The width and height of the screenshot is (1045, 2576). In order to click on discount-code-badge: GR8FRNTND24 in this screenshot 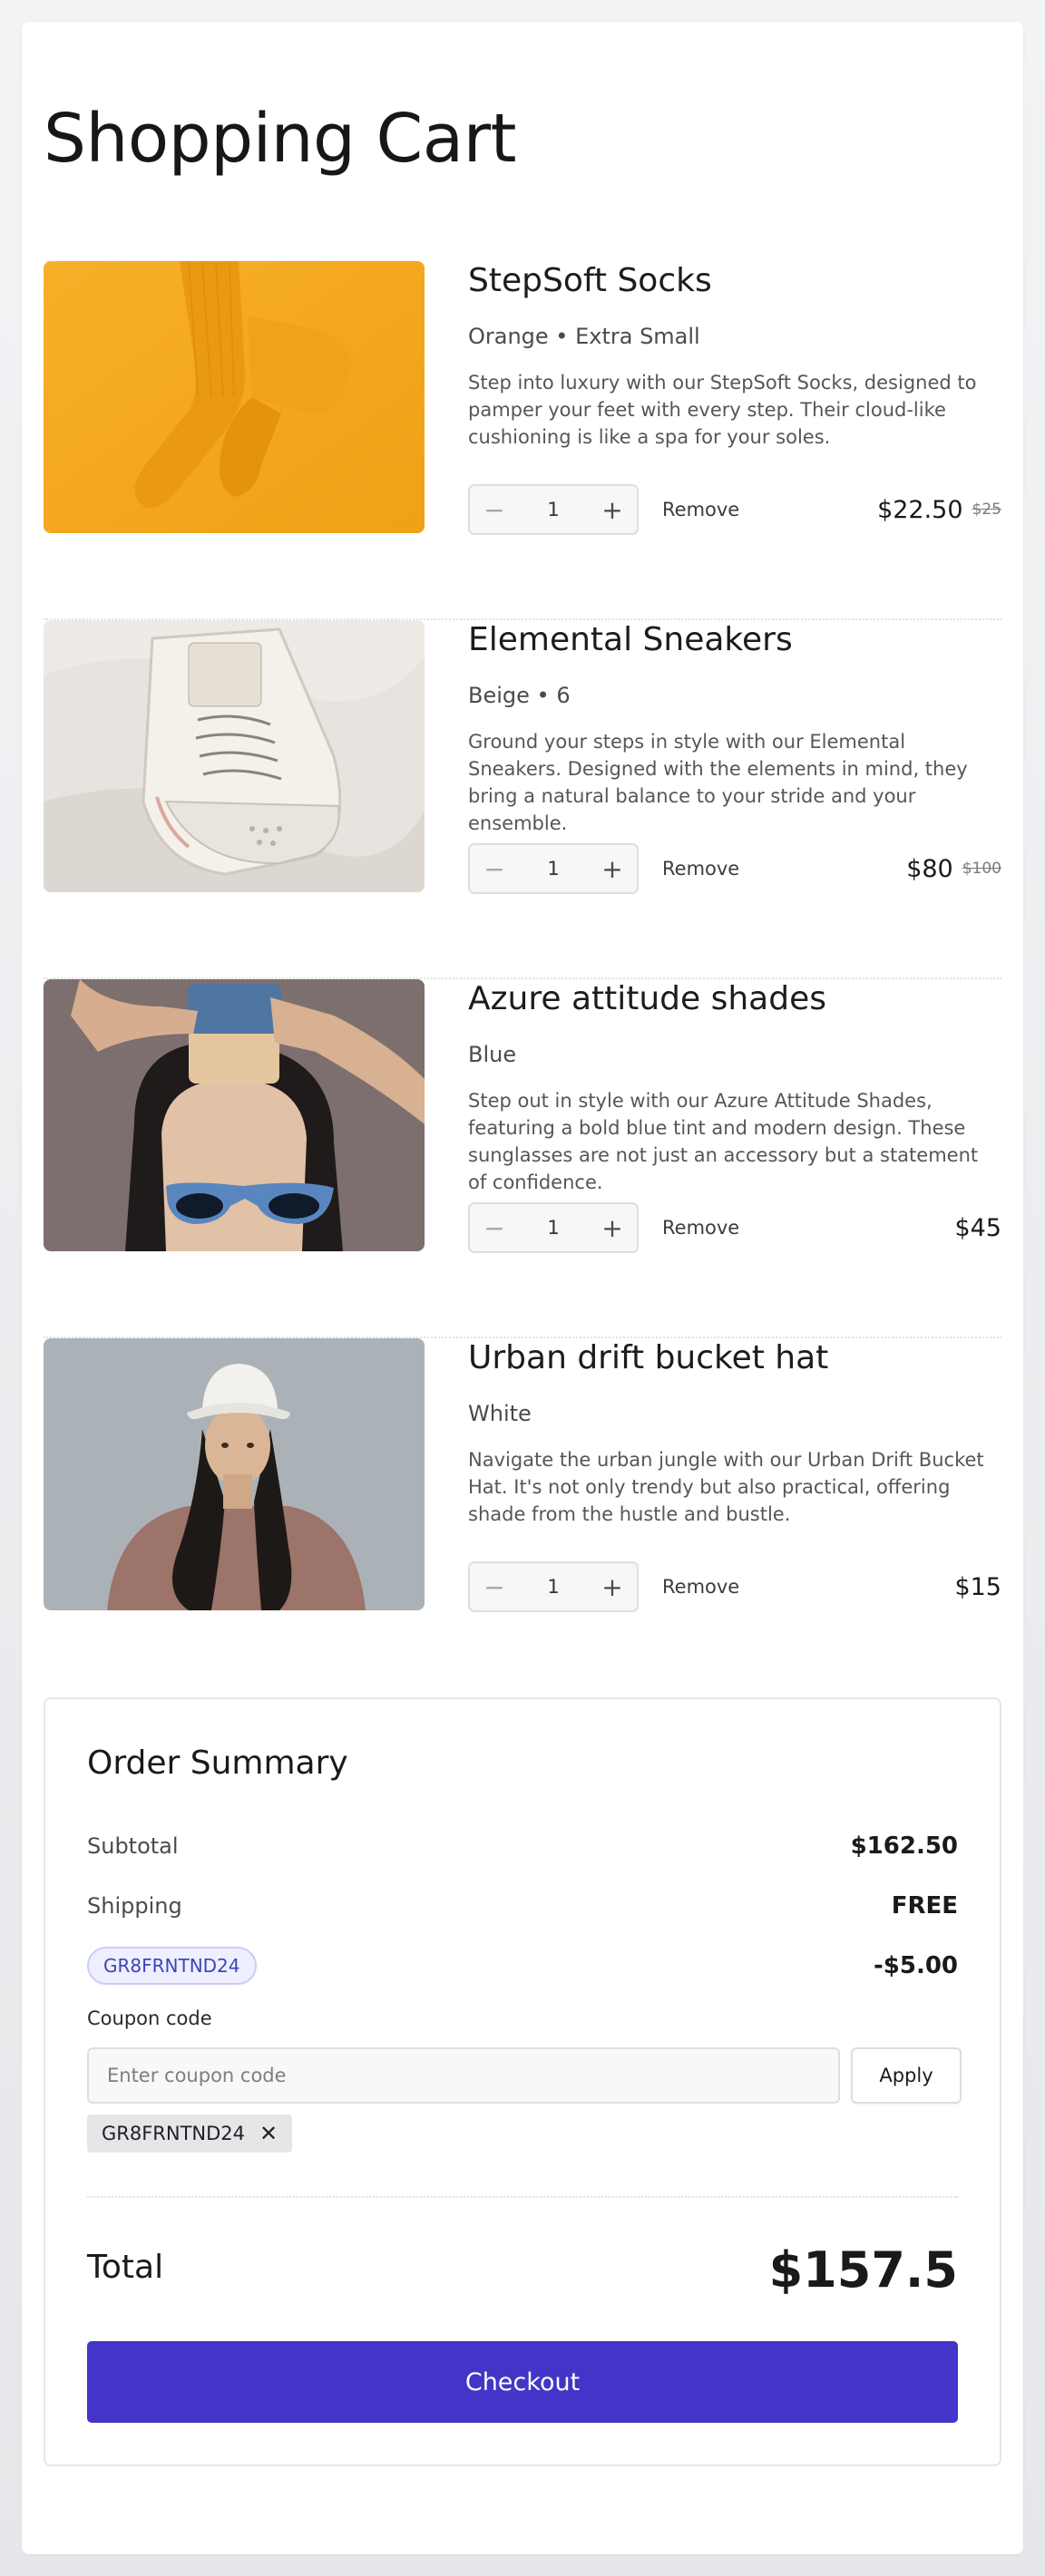, I will do `click(172, 1966)`.